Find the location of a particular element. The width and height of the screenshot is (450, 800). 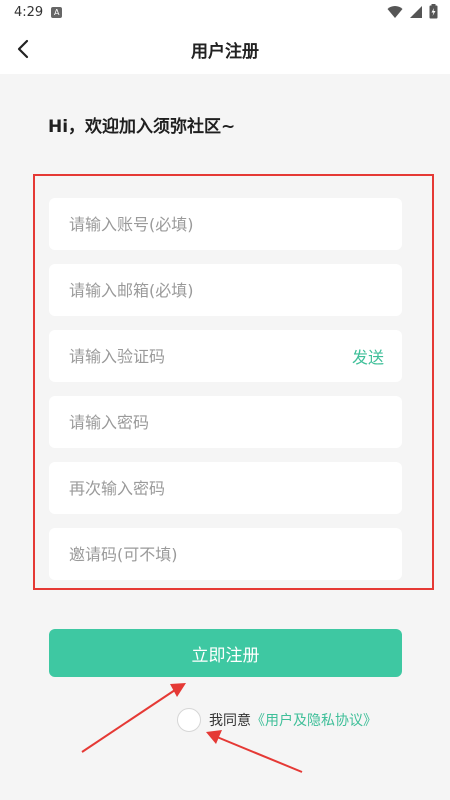

password-field is located at coordinates (225, 422).